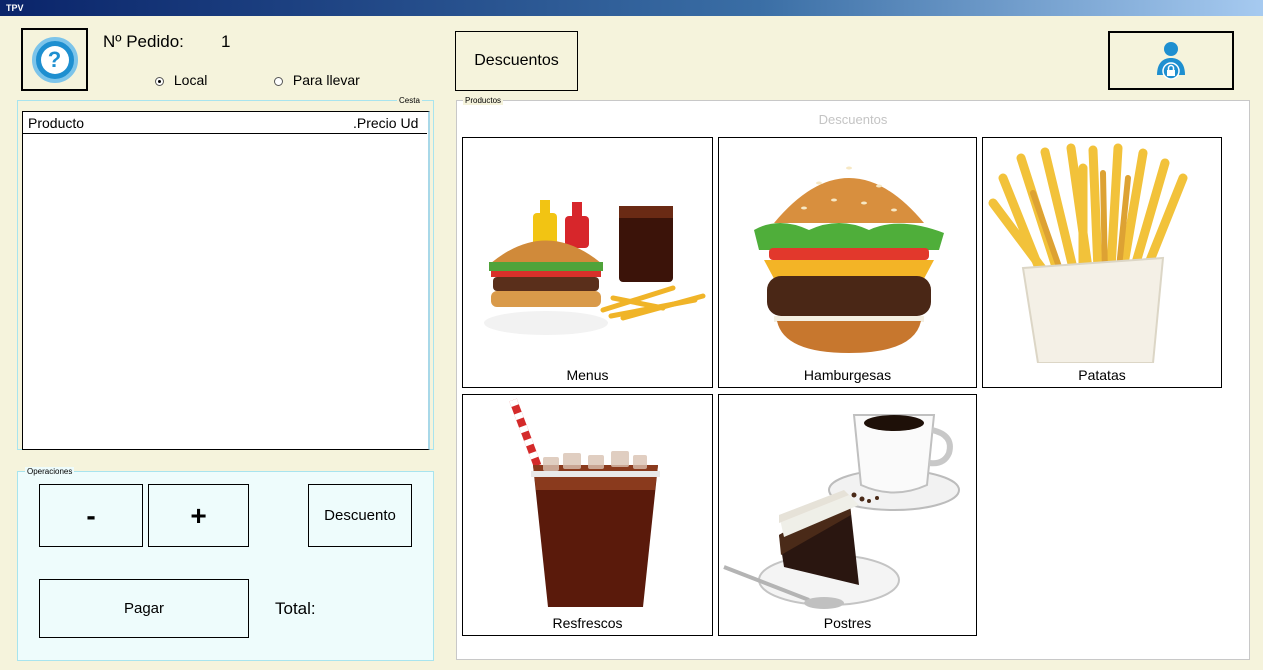  I want to click on products-group-label: Productos, so click(483, 100).